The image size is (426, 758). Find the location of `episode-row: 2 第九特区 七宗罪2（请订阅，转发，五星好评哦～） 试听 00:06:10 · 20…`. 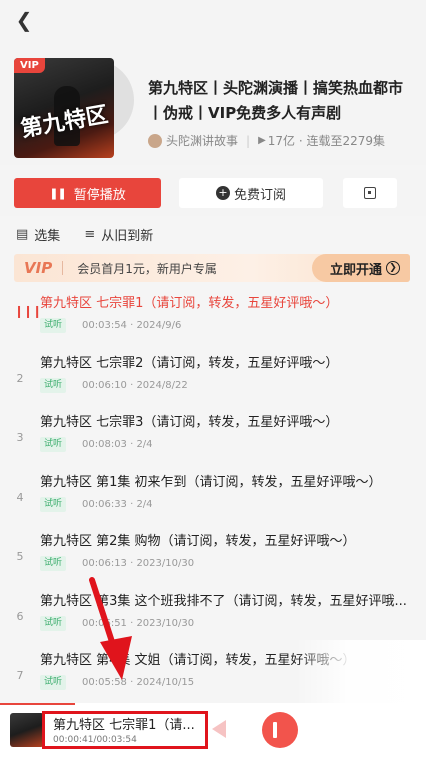

episode-row: 2 第九特区 七宗罪2（请订阅，转发，五星好评哦～） 试听 00:06:10 · 20… is located at coordinates (213, 376).